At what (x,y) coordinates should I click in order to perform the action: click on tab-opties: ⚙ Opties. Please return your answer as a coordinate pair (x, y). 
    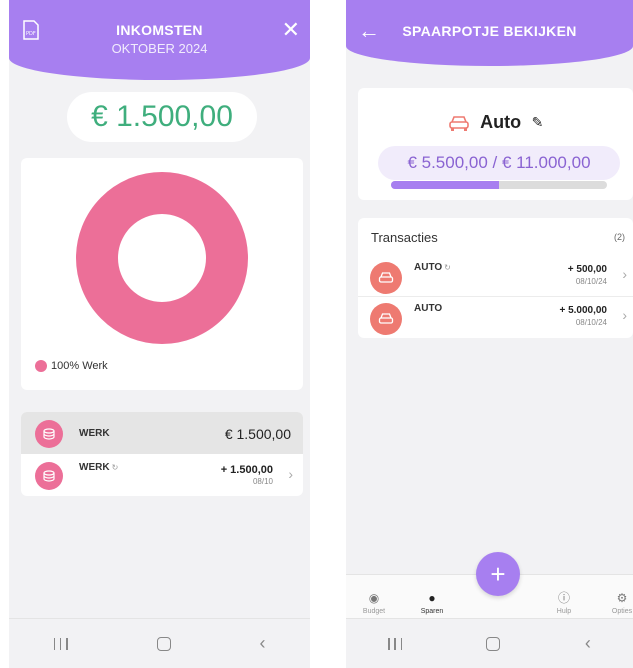
    Looking at the image, I should click on (616, 603).